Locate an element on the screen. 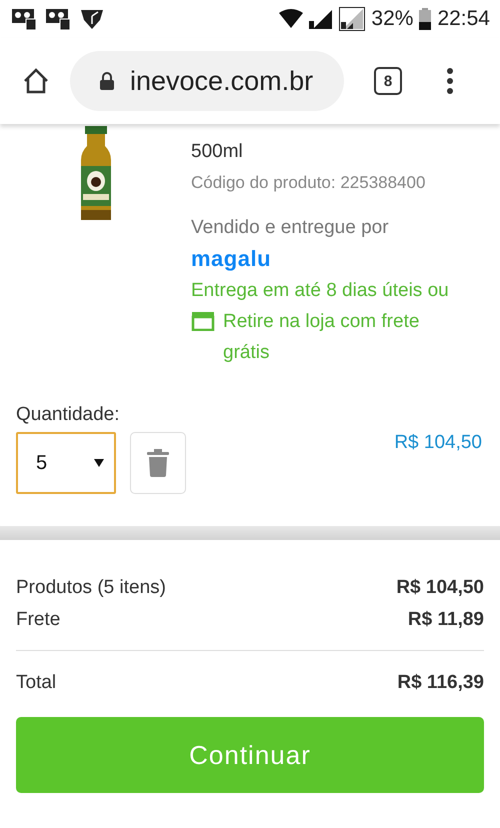  delete-button is located at coordinates (158, 463).